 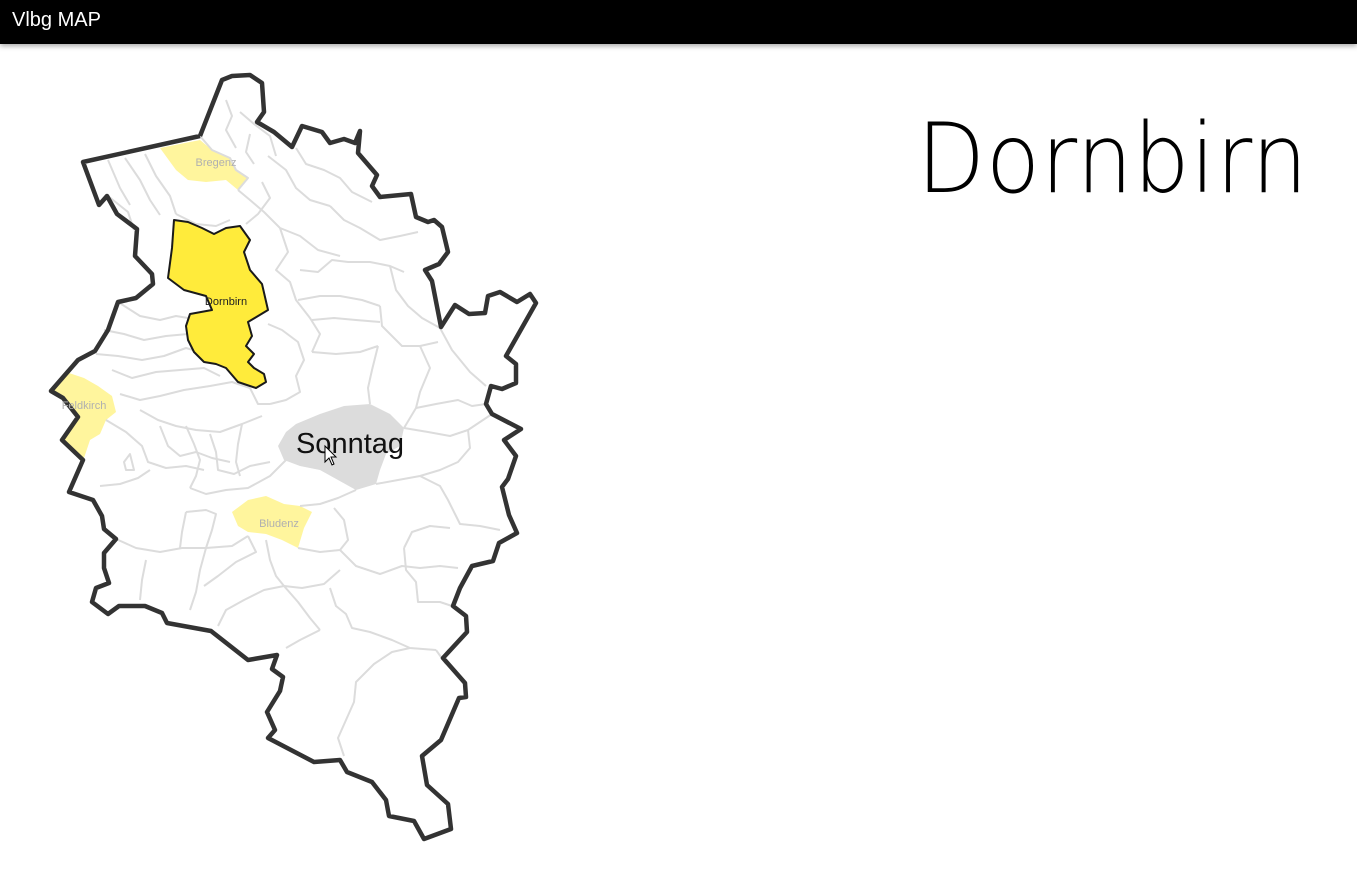 I want to click on feldkirch-label: Feldkirch, so click(x=84, y=406).